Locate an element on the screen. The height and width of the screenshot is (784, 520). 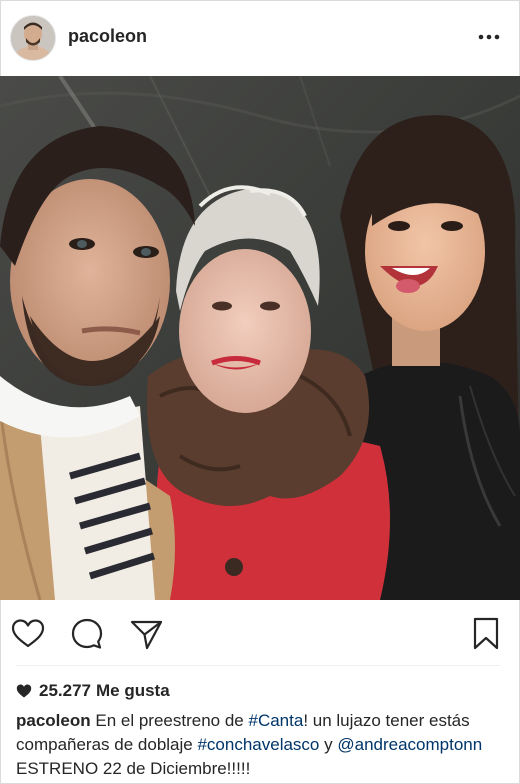
avatar-image is located at coordinates (33, 38).